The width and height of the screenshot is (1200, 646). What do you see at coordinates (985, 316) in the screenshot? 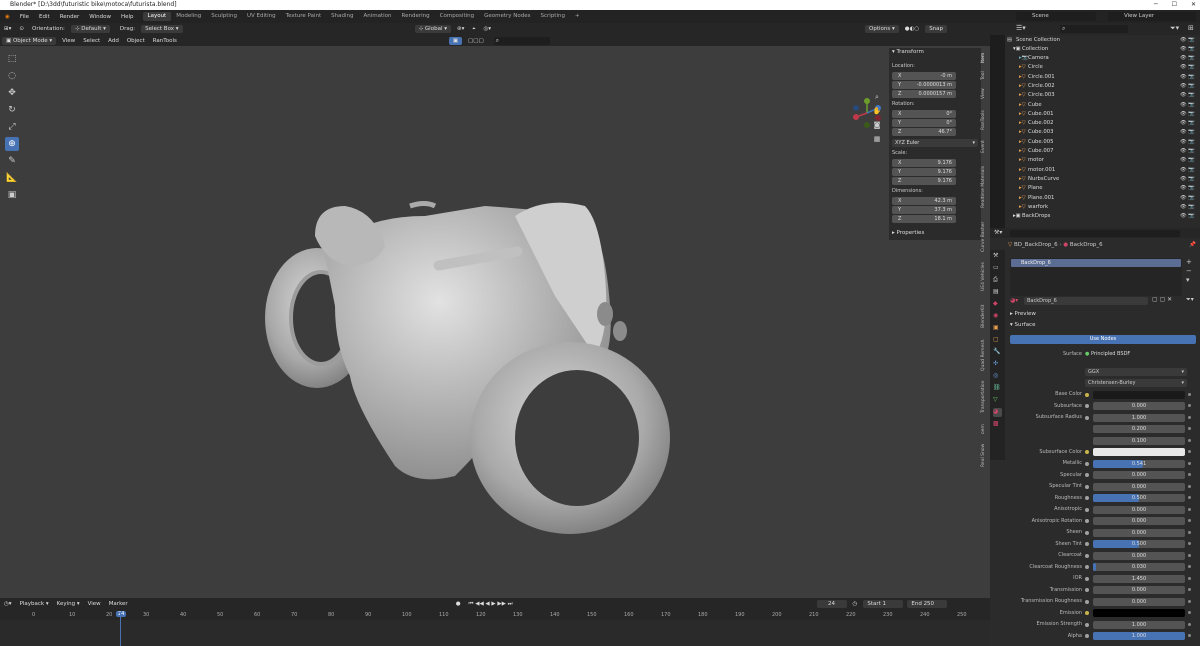
I see `sidebar-tab-blenderkit: BlenderKit` at bounding box center [985, 316].